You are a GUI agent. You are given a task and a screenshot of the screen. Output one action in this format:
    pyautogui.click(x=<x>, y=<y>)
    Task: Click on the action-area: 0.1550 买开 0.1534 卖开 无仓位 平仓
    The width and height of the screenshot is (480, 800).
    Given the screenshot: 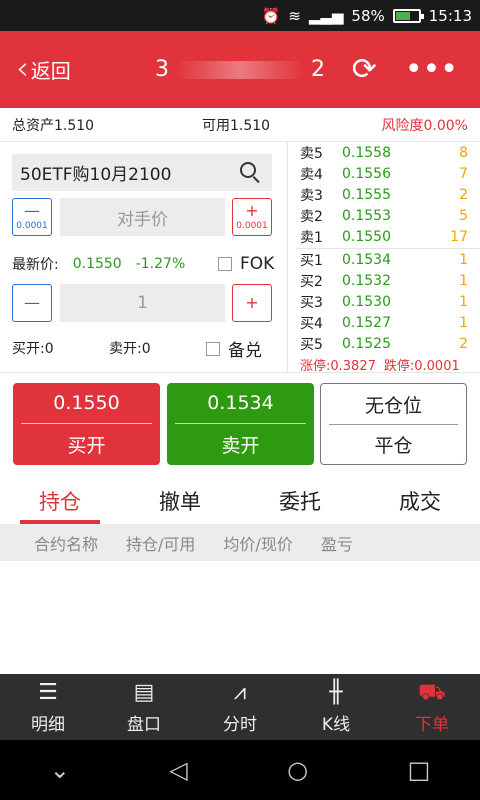 What is the action you would take?
    pyautogui.click(x=240, y=422)
    